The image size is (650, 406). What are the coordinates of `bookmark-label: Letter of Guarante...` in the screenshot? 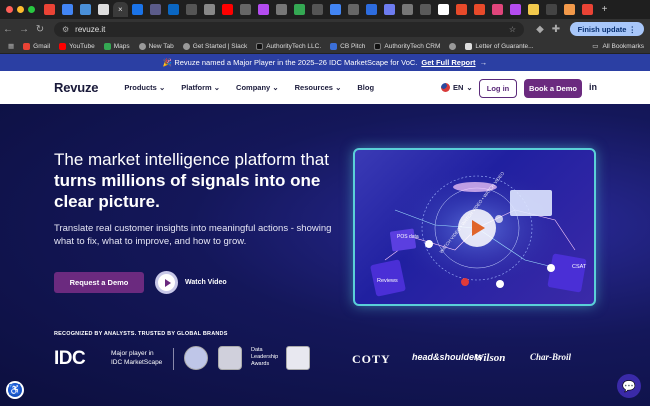 It's located at (504, 46).